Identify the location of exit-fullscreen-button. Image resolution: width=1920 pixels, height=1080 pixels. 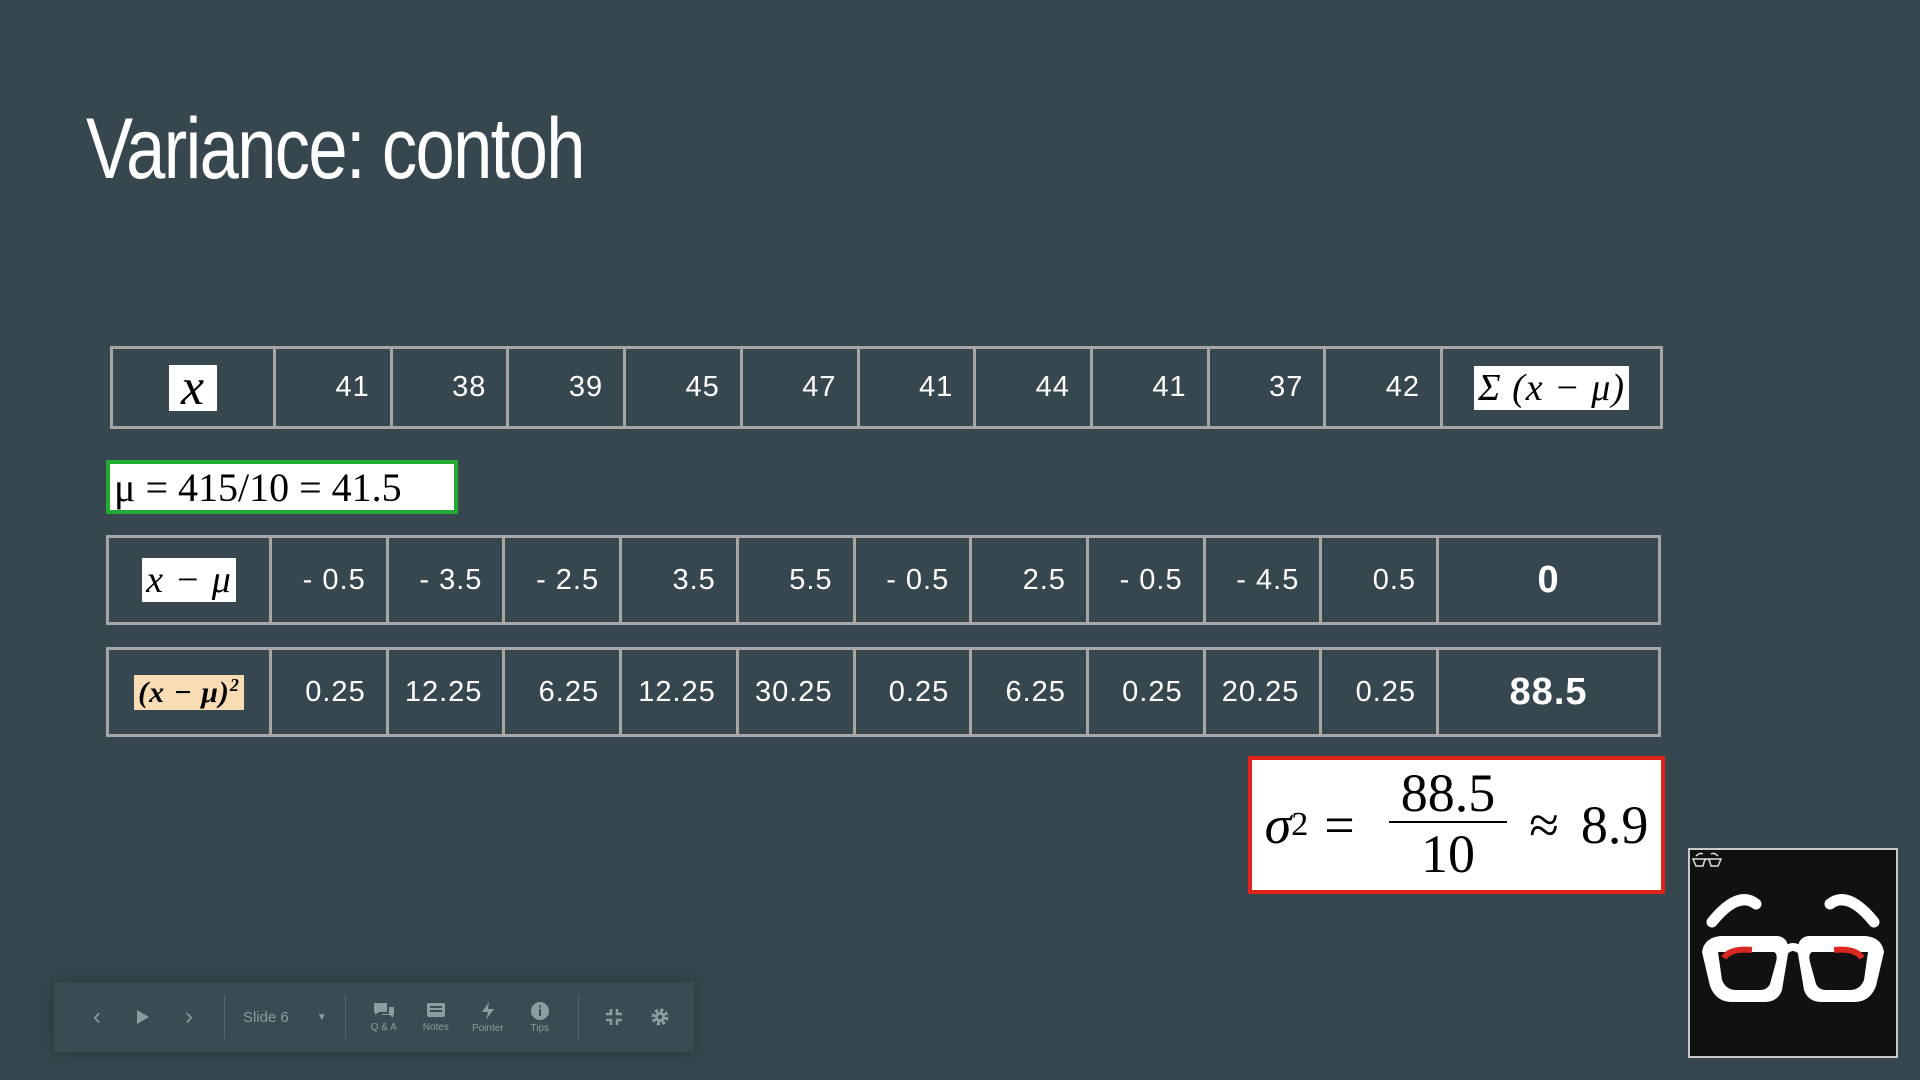
(614, 1017).